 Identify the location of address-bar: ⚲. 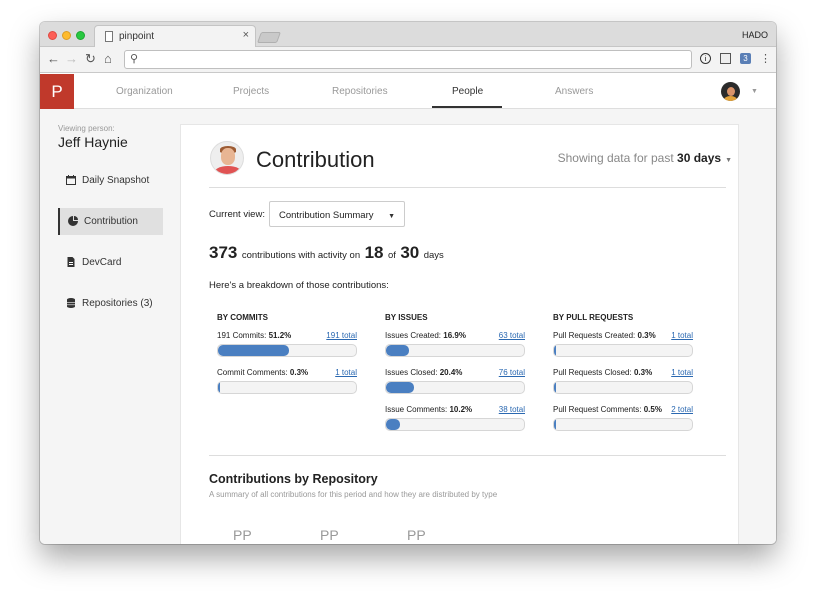
(408, 59).